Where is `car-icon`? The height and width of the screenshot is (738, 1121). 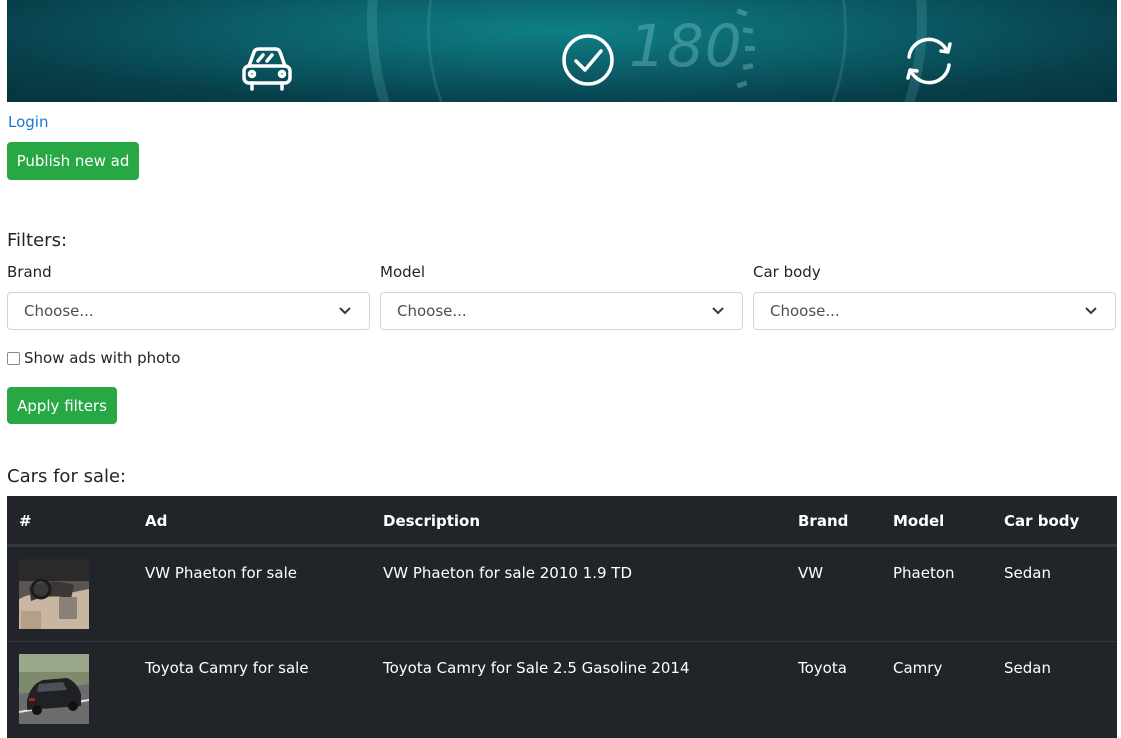
car-icon is located at coordinates (267, 71).